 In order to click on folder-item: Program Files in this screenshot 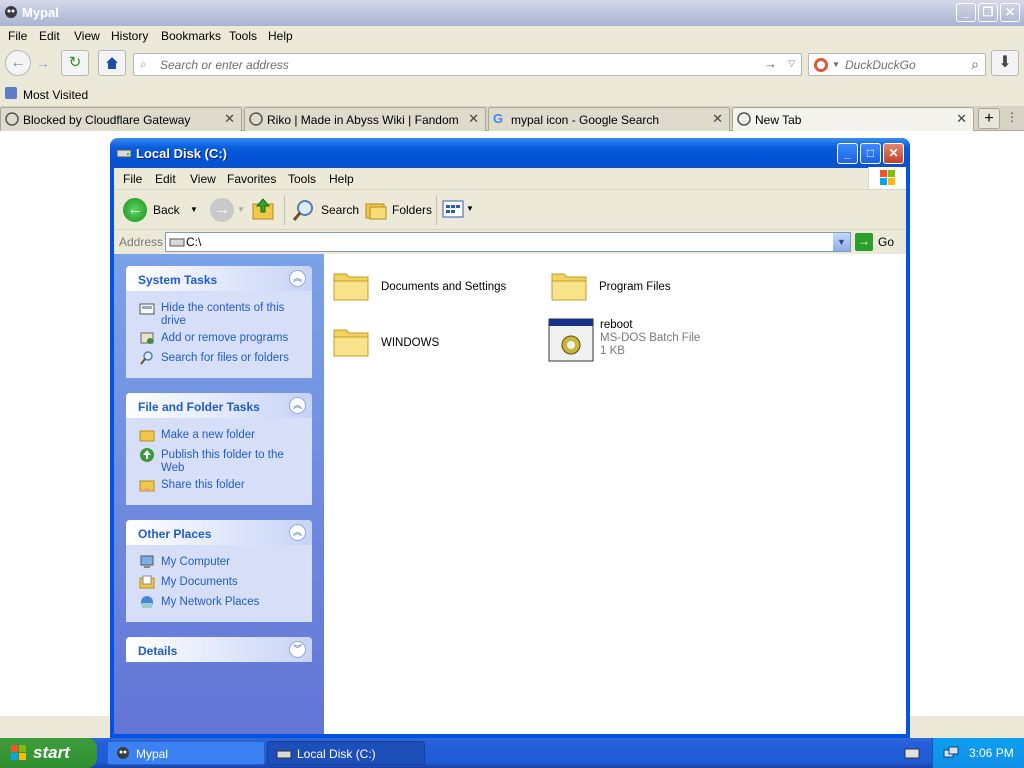, I will do `click(643, 286)`.